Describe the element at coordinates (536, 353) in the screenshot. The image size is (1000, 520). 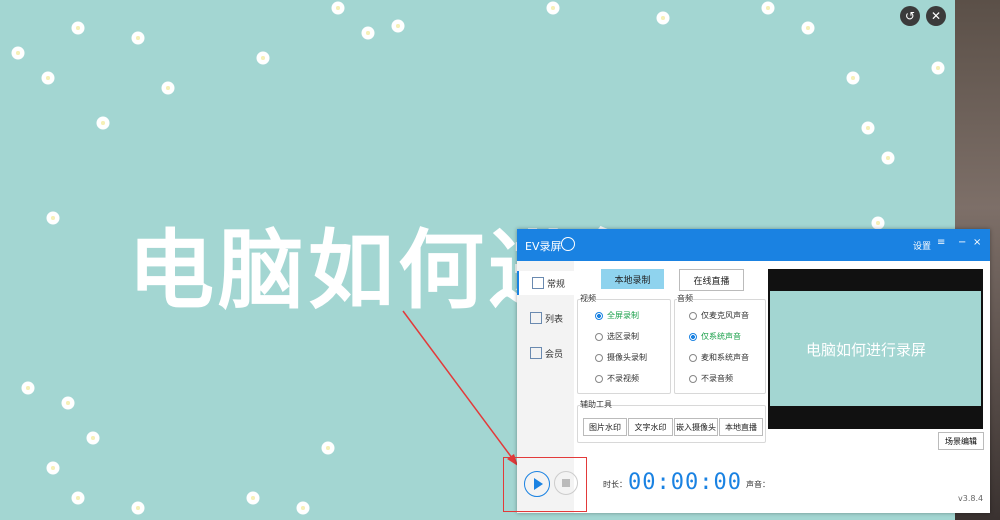
I see `crown-icon` at that location.